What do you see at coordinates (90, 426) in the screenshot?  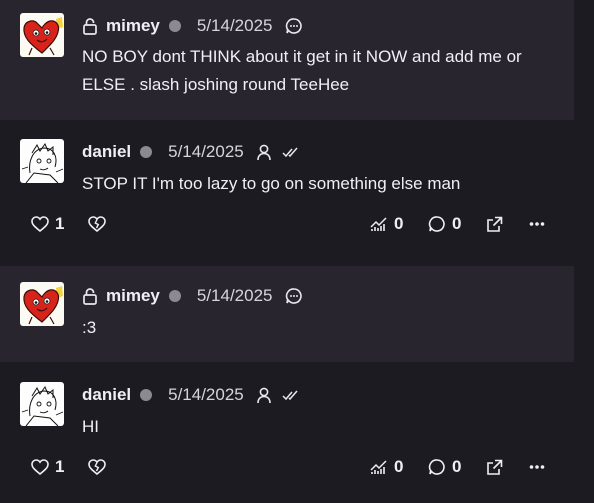 I see `message-text: HI` at bounding box center [90, 426].